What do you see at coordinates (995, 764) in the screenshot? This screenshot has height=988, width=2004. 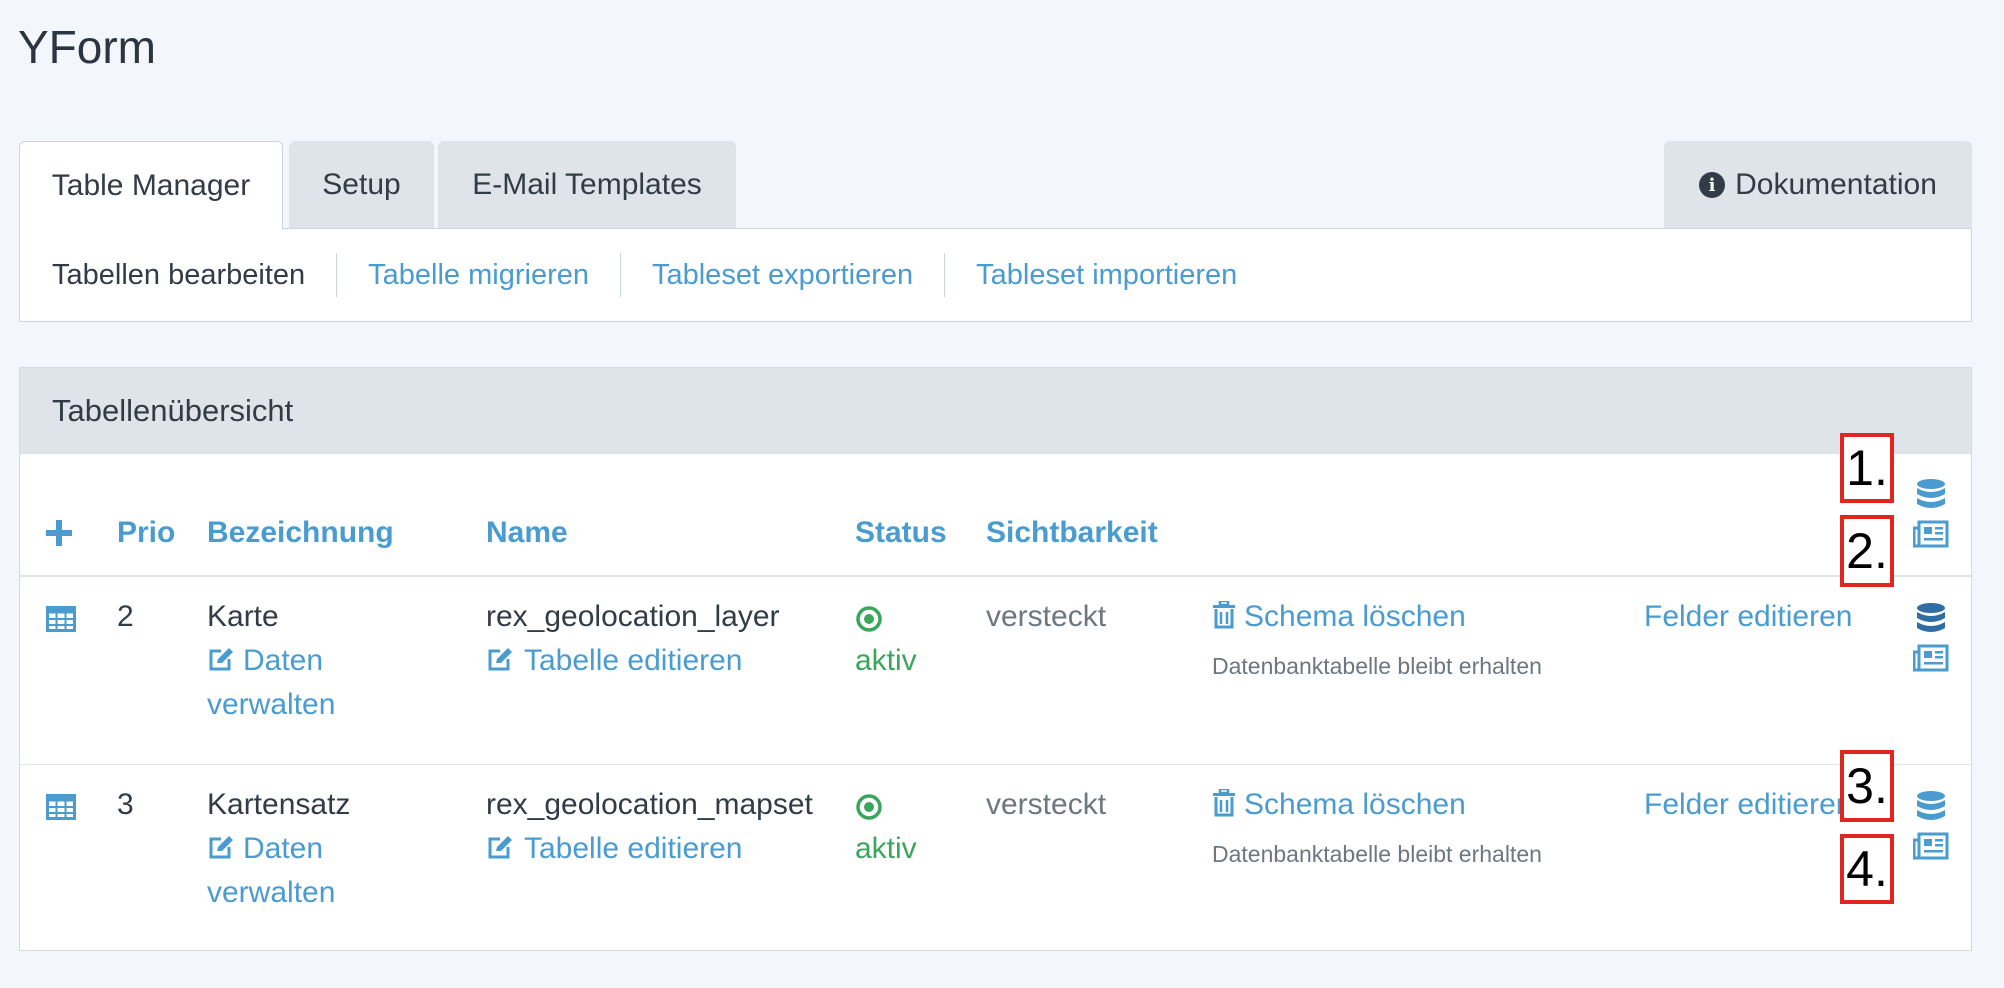 I see `row-divider` at bounding box center [995, 764].